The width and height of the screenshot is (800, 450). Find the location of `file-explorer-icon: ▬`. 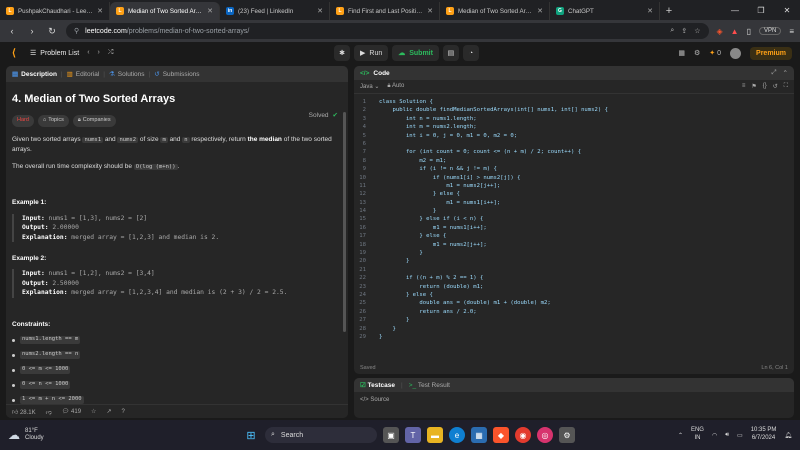

file-explorer-icon: ▬ is located at coordinates (435, 435).